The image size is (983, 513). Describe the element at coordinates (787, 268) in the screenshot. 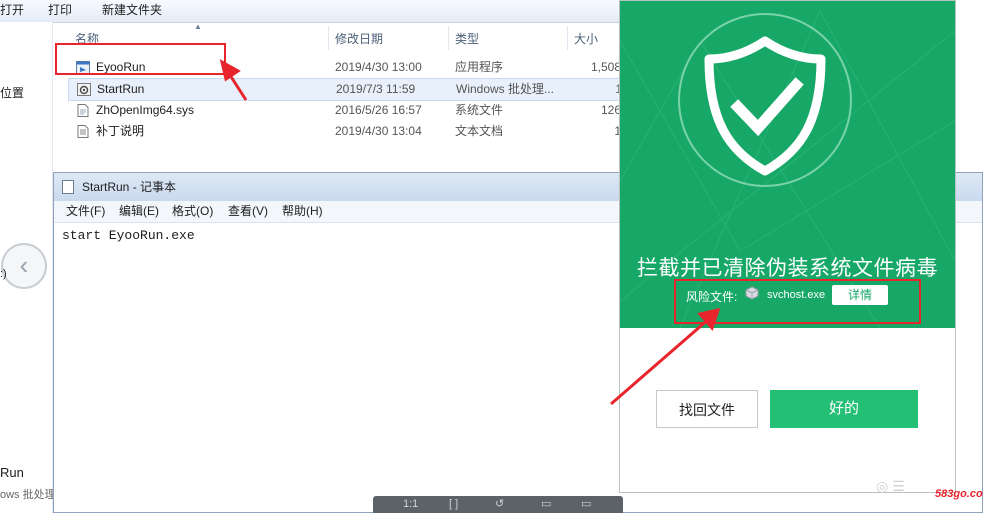

I see `alert-headline: 拦截并已清除伪装系统文件病毒` at that location.